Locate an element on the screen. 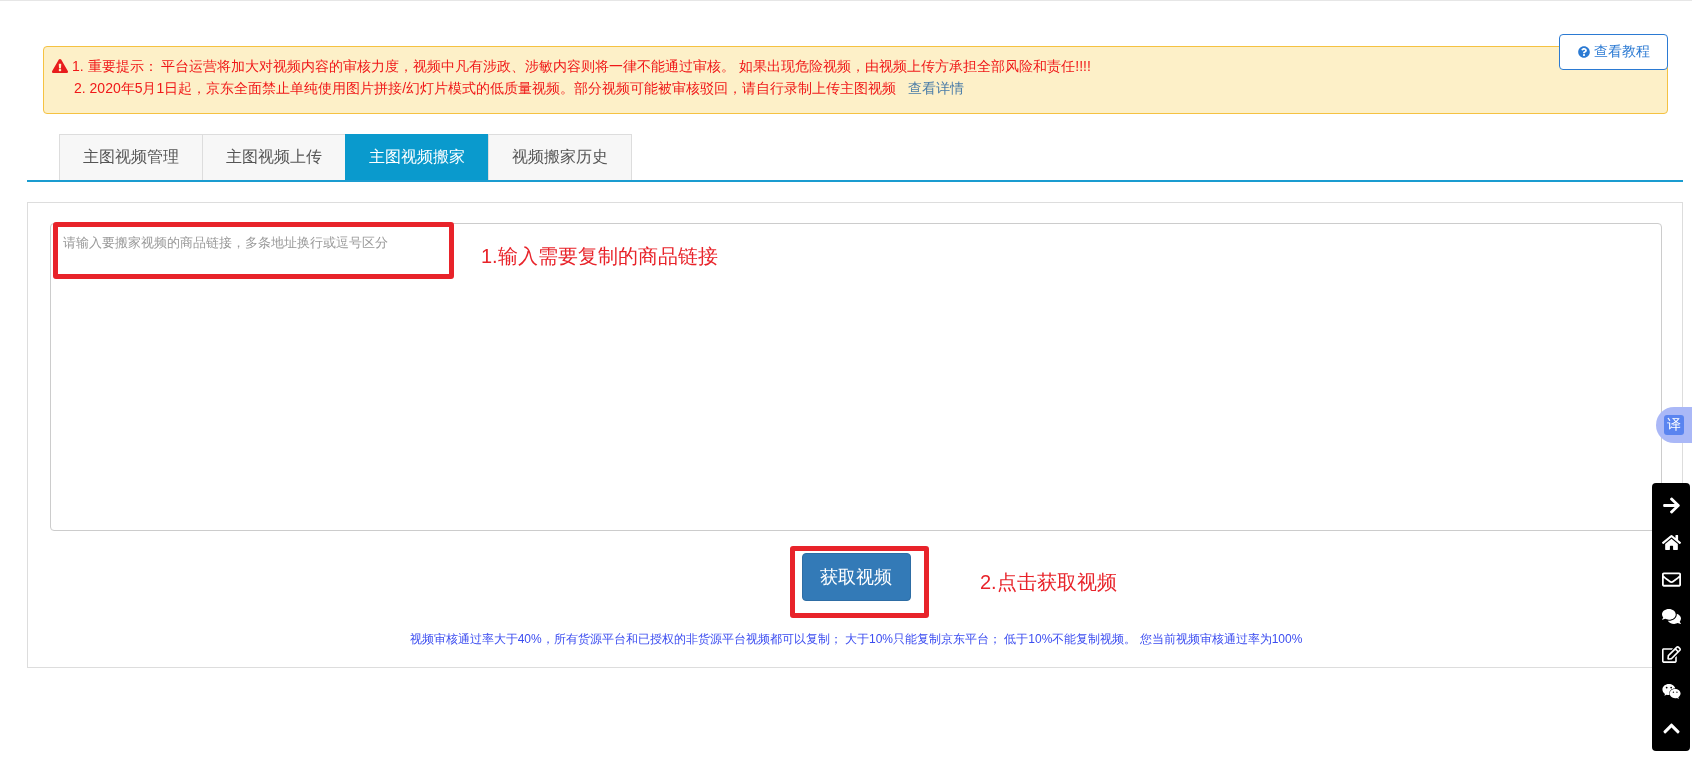  translate-label: 译 is located at coordinates (1674, 425).